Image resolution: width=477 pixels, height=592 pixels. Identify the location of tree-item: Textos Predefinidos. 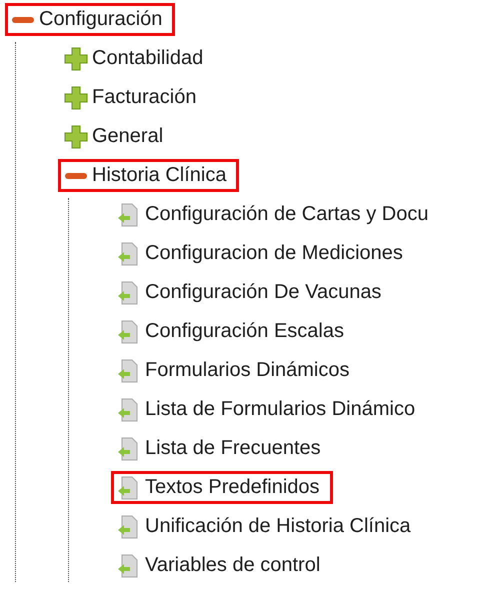
(222, 487).